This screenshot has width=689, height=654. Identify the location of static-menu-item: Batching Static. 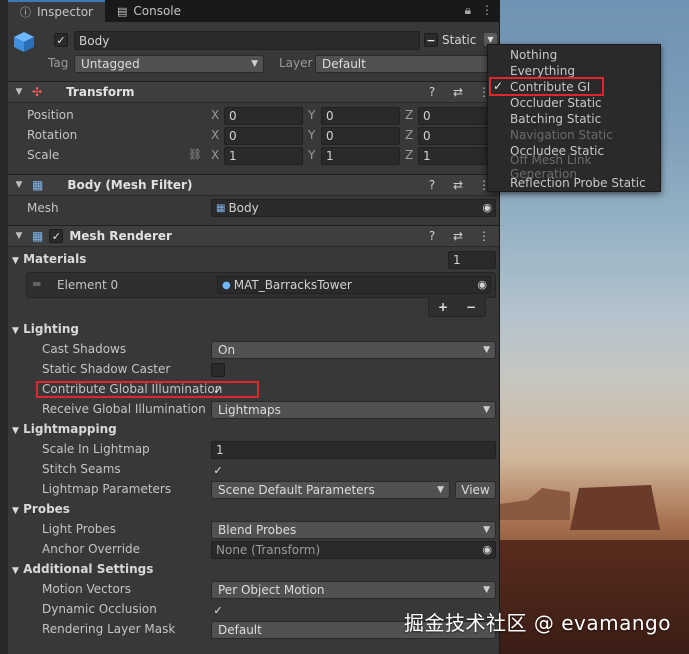
(574, 119).